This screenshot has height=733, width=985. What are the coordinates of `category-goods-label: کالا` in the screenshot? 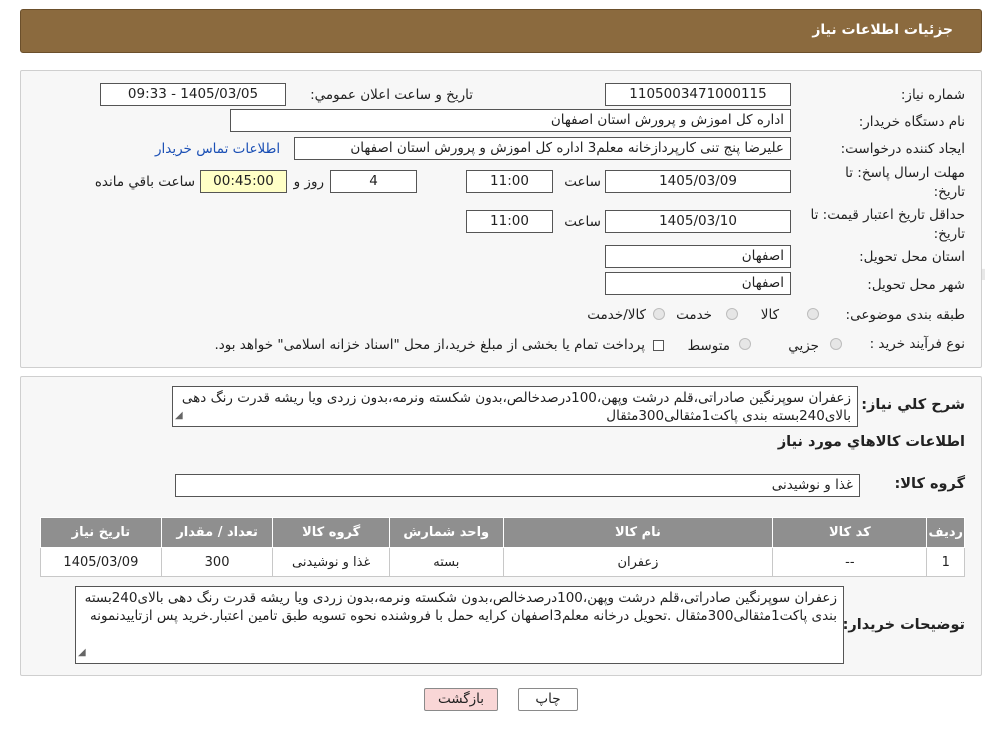 It's located at (769, 315).